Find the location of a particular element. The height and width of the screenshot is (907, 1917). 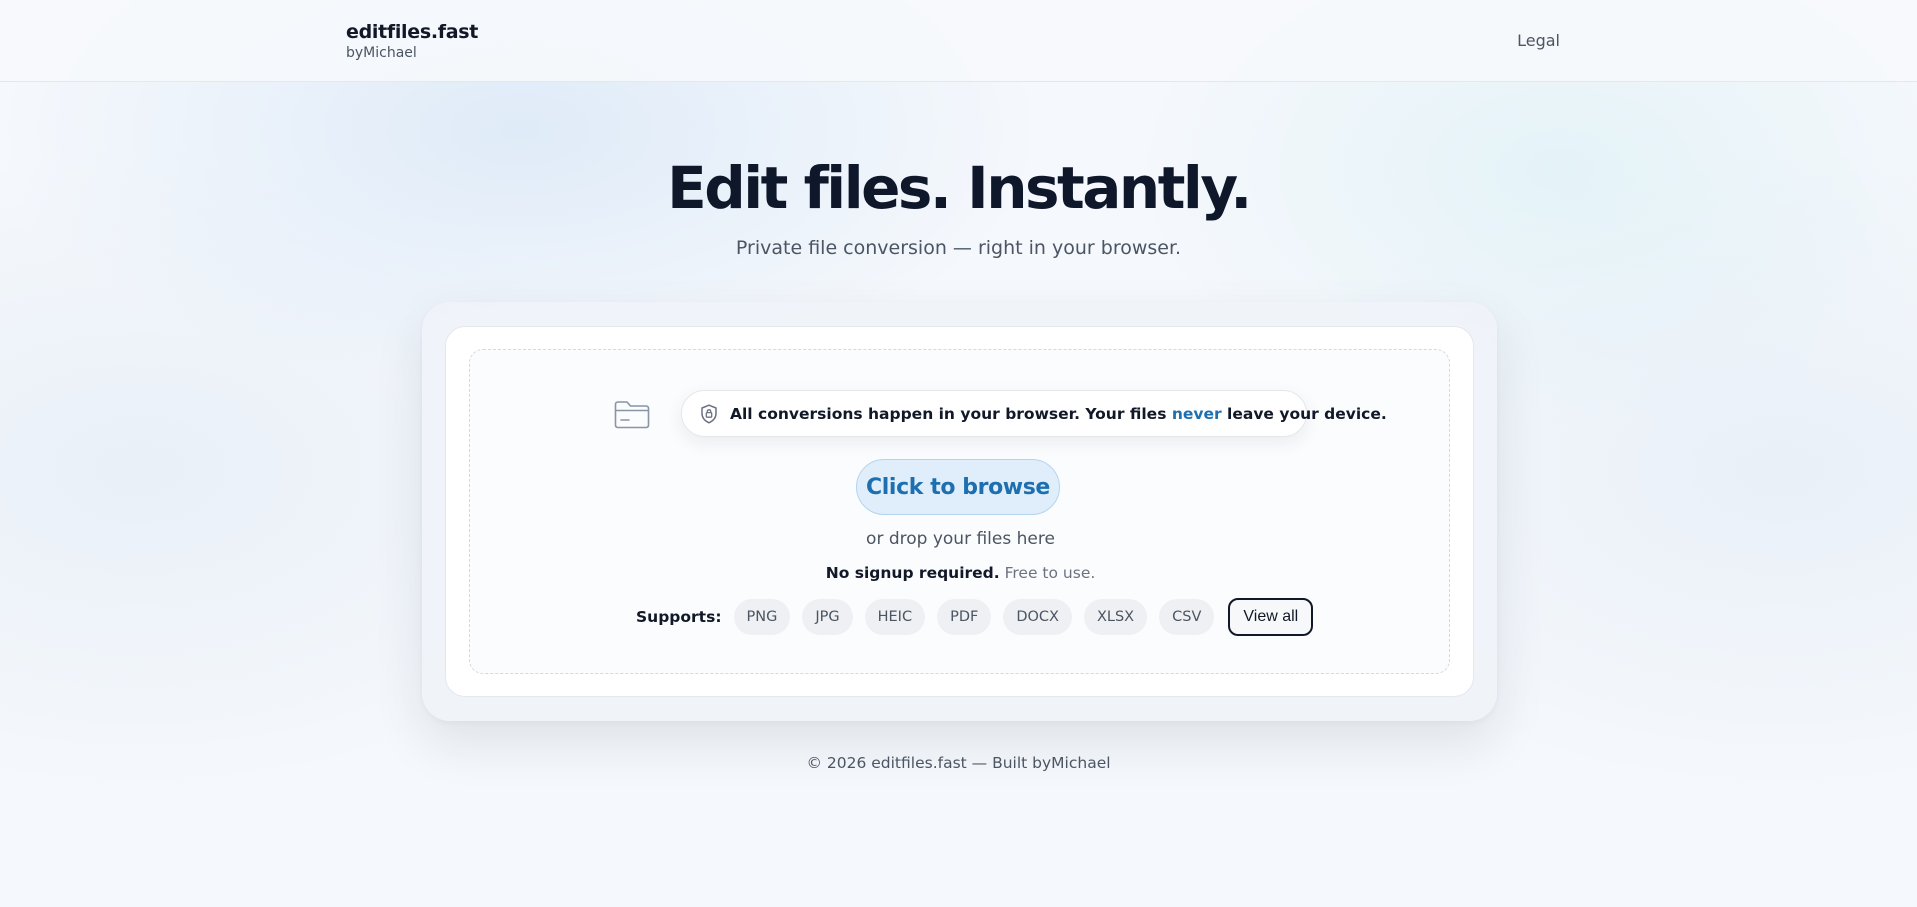

signup-light: Free to use. is located at coordinates (1050, 573).